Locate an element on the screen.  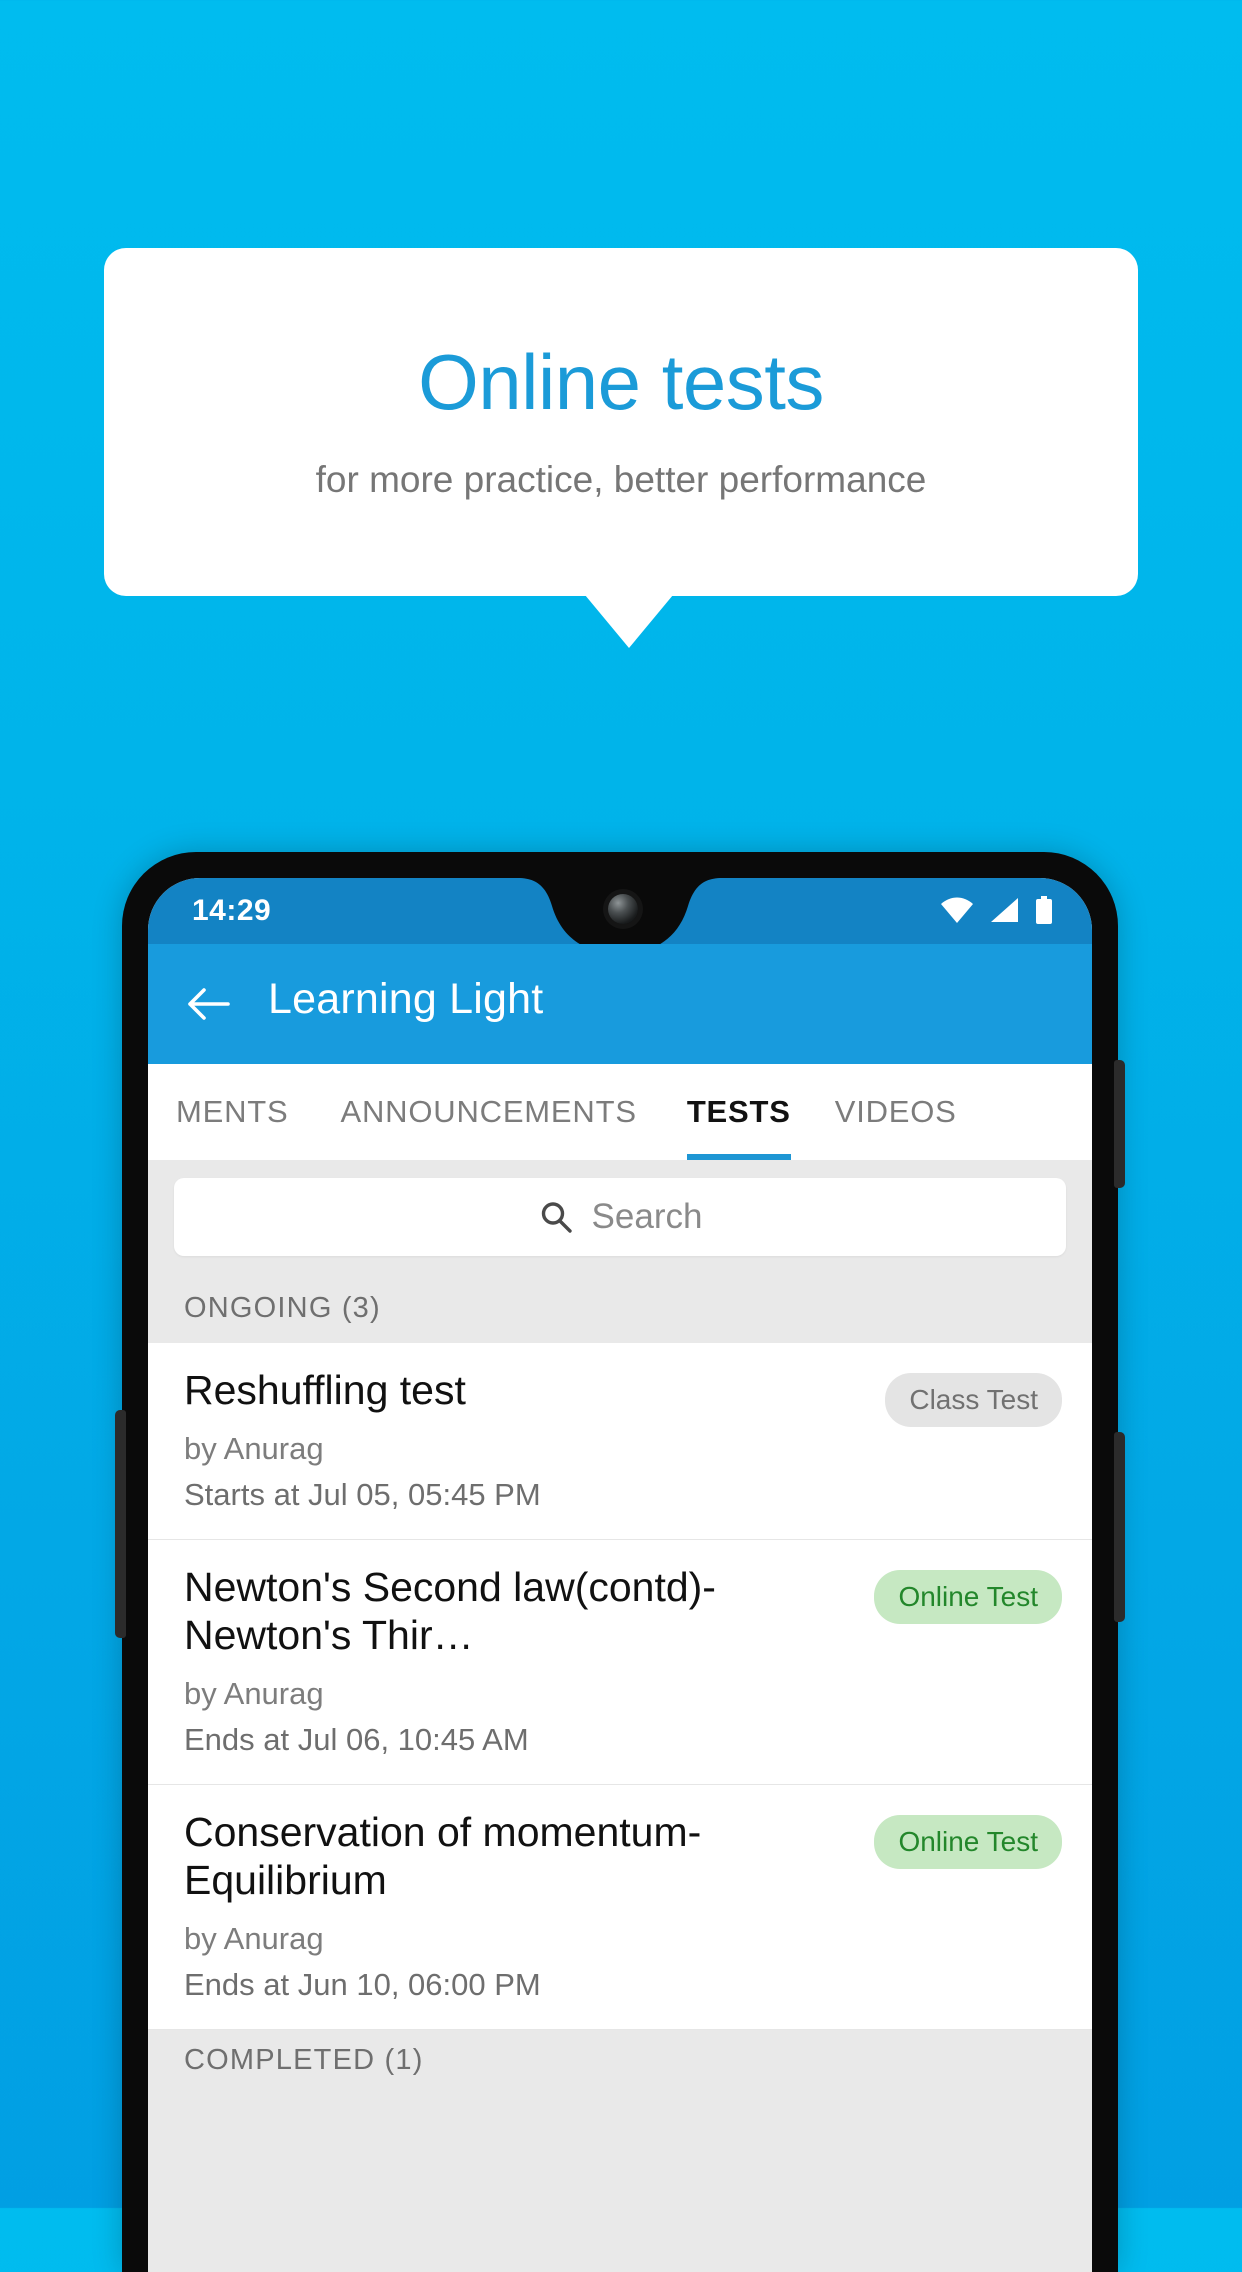
cellular-signal-icon is located at coordinates (1004, 910).